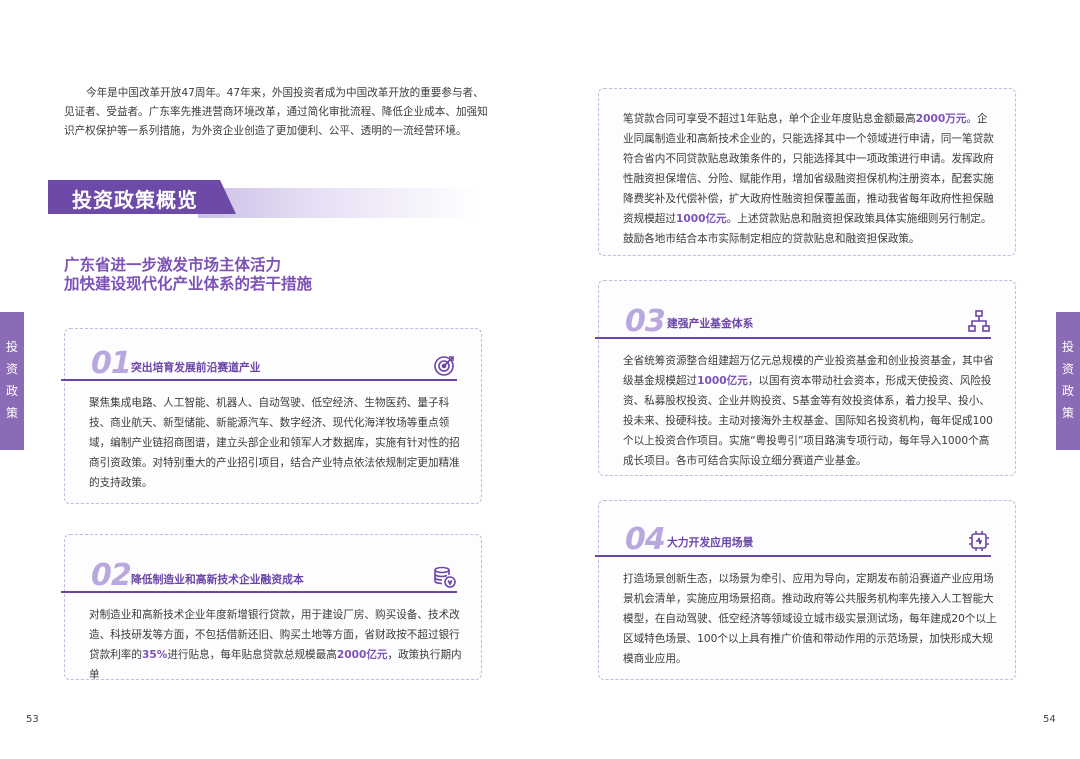 The width and height of the screenshot is (1080, 759). Describe the element at coordinates (769, 119) in the screenshot. I see `body-text: 笔贷款合同可享受不超过1年贴息，单个企业年度贴息金额最高` at that location.